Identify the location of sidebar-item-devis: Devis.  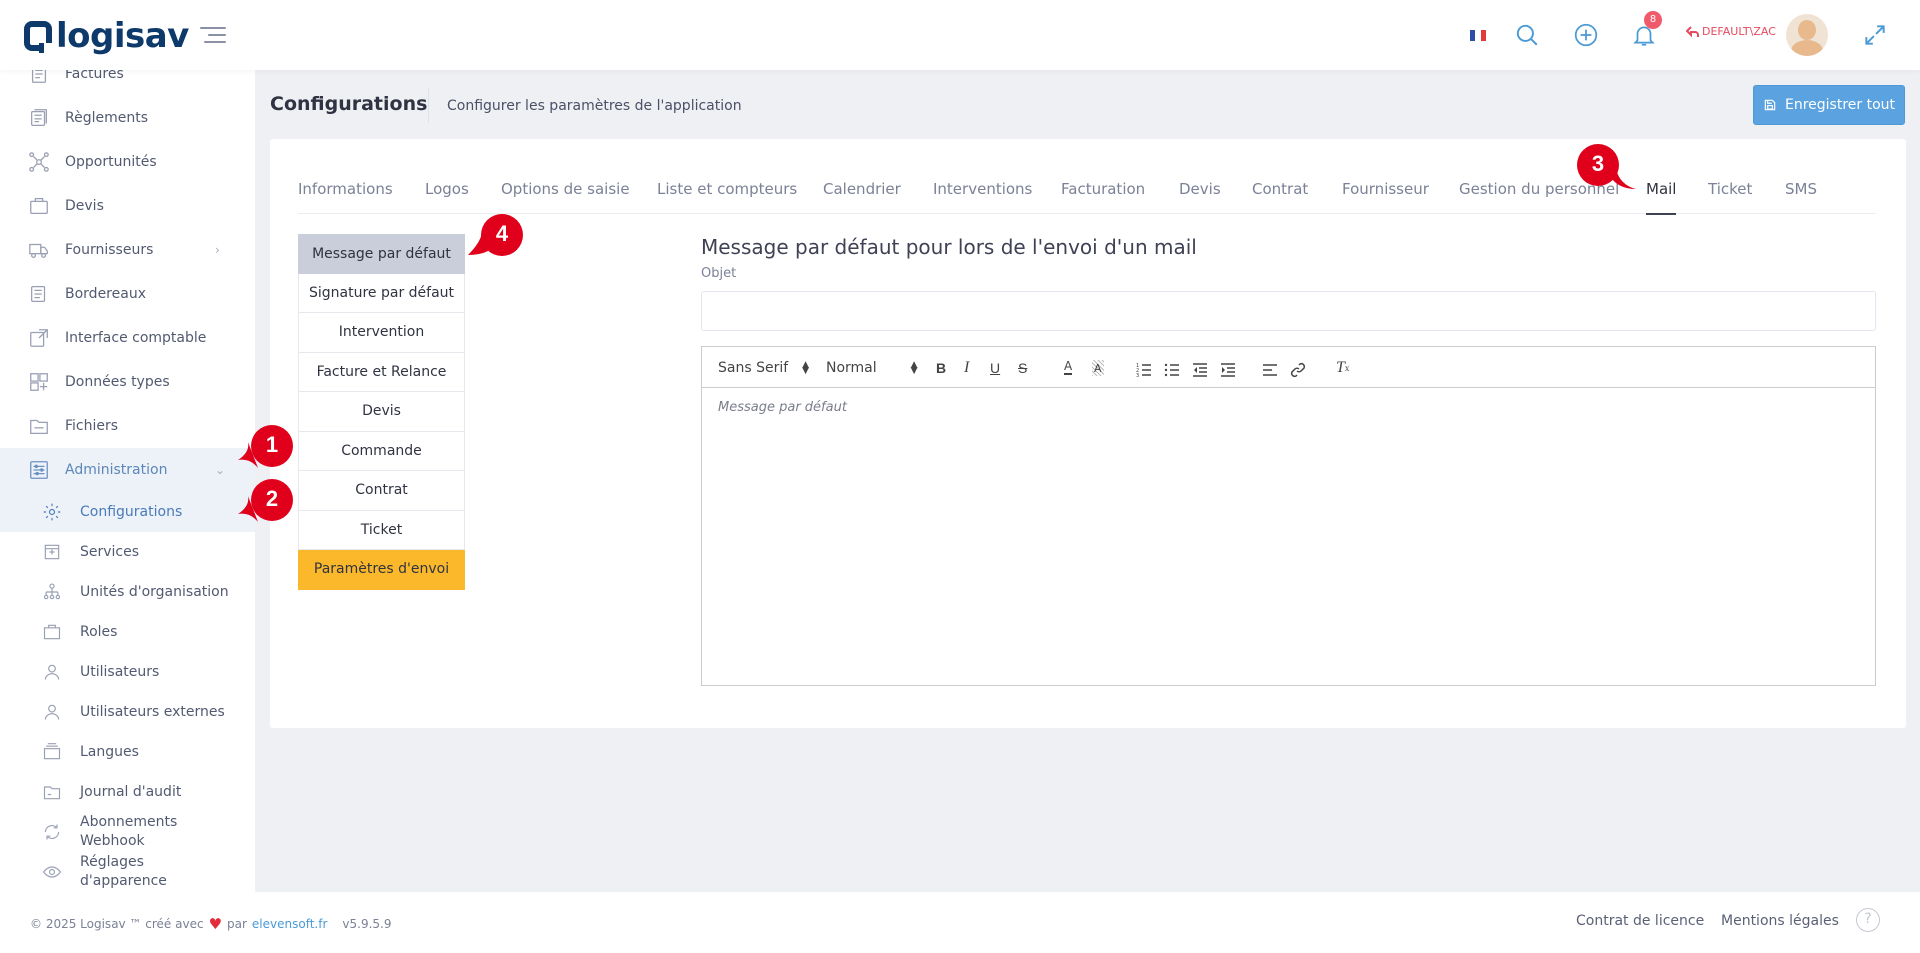
(127, 206).